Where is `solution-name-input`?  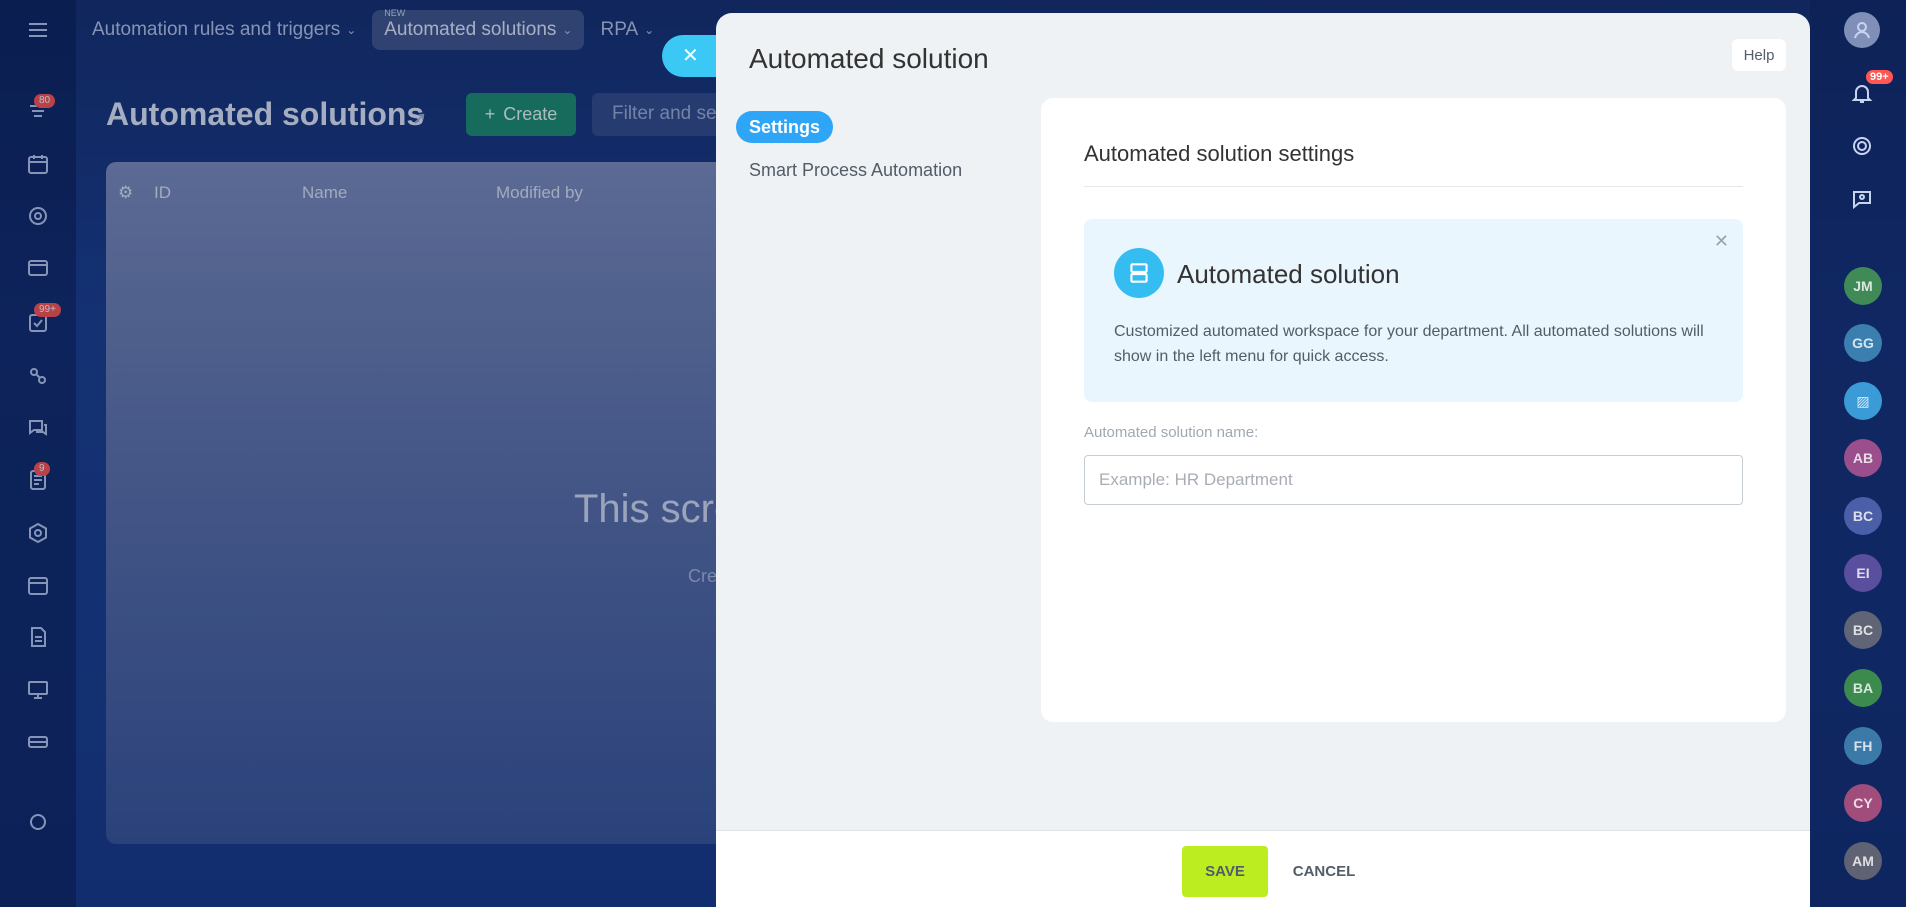
solution-name-input is located at coordinates (1413, 480).